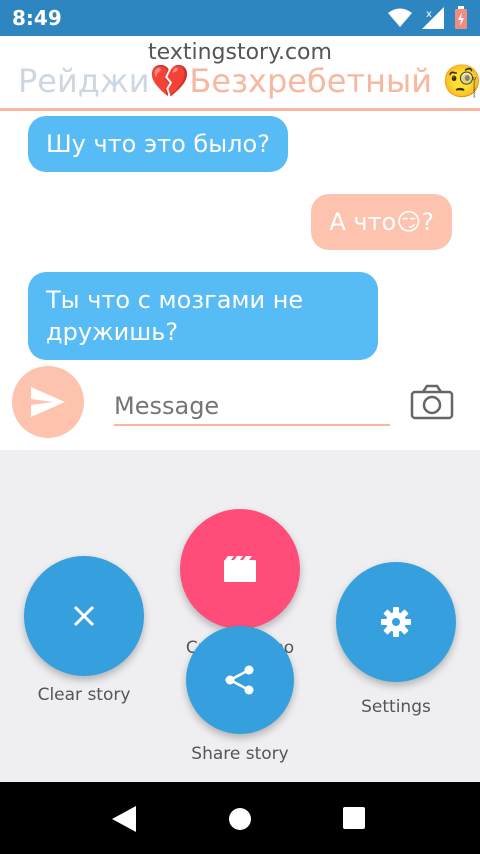 The height and width of the screenshot is (854, 480). I want to click on camera-button, so click(432, 402).